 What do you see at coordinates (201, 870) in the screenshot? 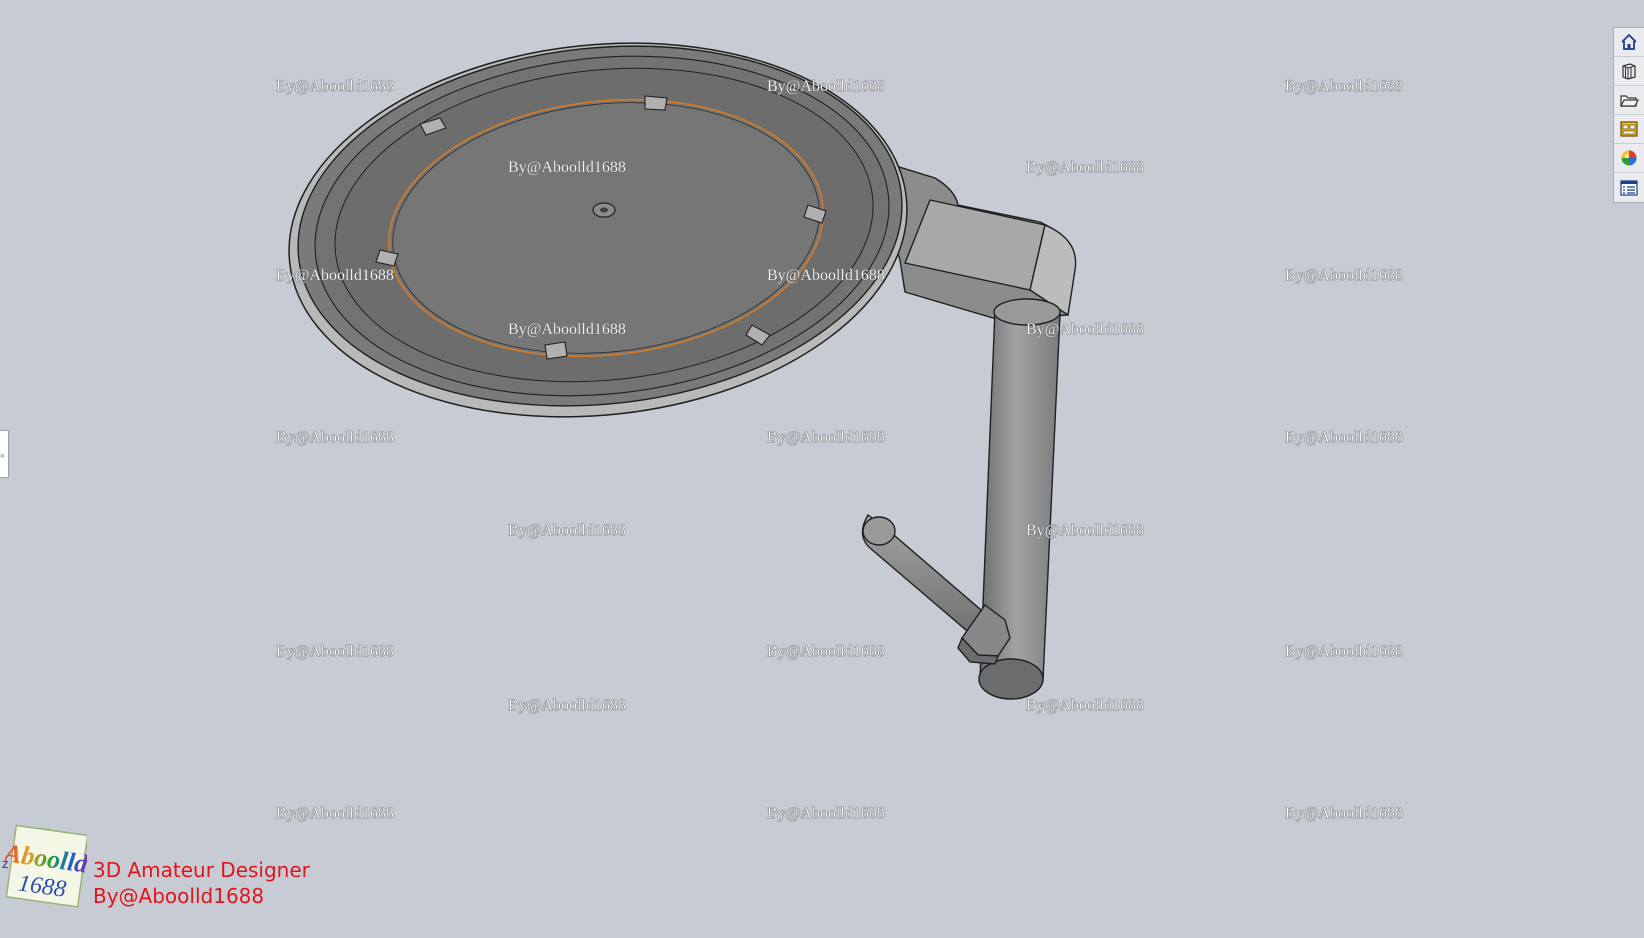
I see `brand-title: 3D Amateur Designer` at bounding box center [201, 870].